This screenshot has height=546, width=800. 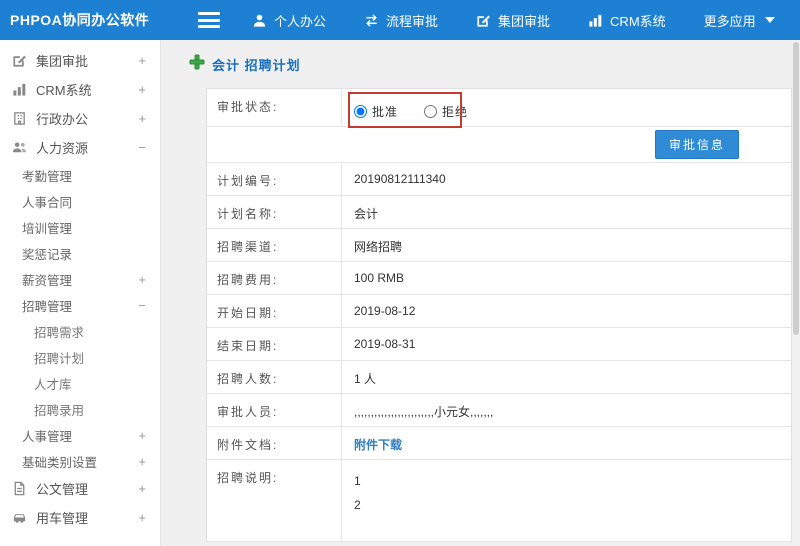 I want to click on field-value: 会计, so click(x=366, y=214).